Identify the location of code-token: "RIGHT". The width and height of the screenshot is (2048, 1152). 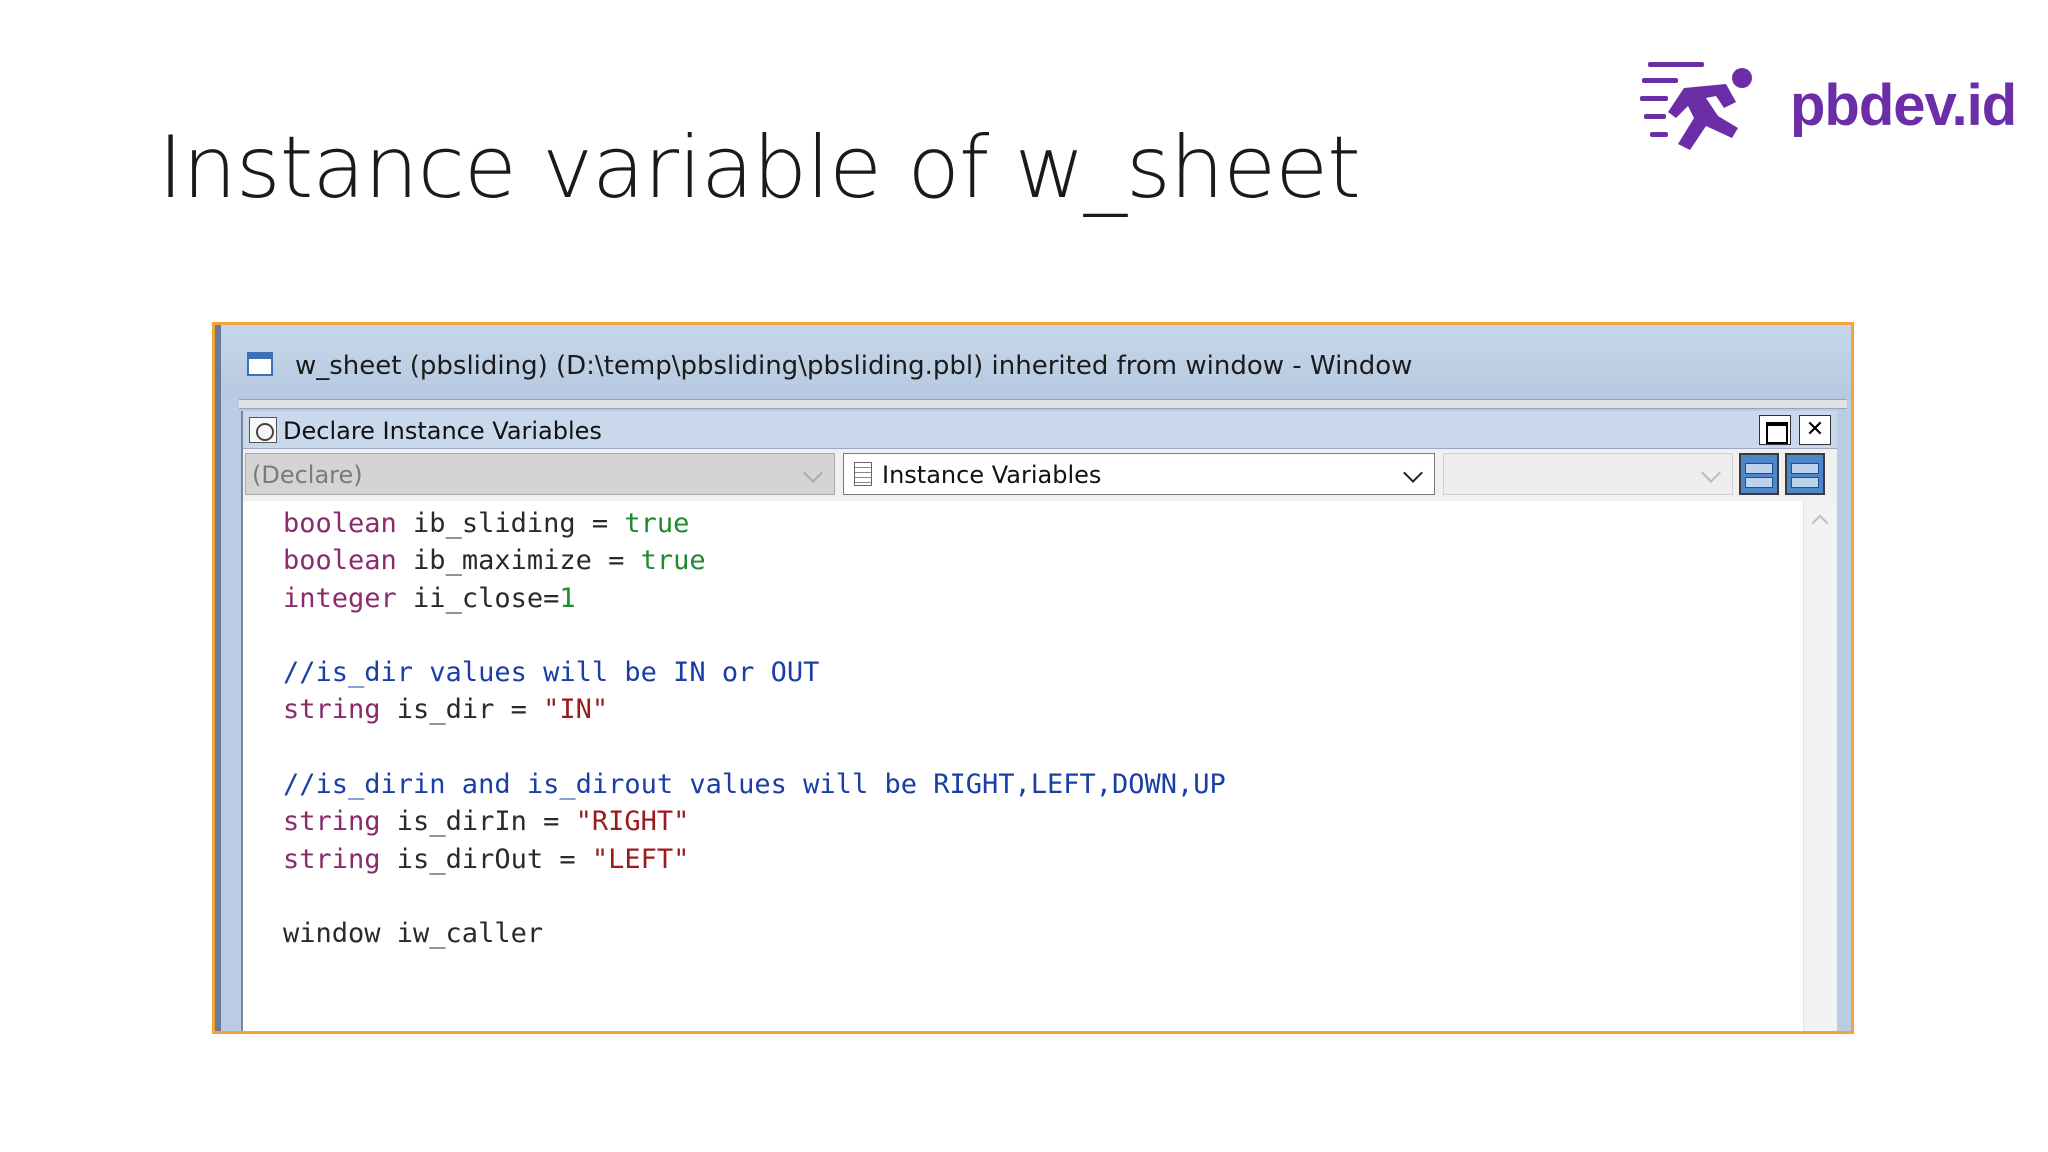
(632, 822).